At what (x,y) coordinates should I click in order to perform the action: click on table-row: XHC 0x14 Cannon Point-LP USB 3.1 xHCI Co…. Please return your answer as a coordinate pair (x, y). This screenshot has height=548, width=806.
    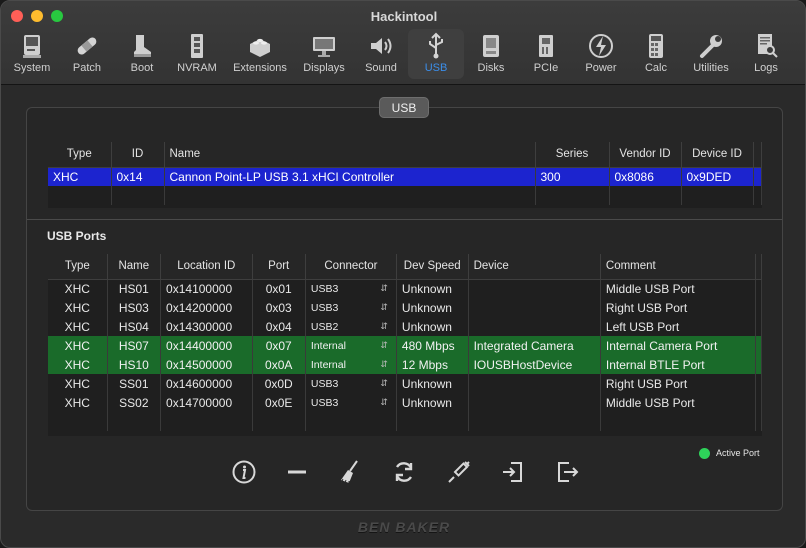
    Looking at the image, I should click on (405, 176).